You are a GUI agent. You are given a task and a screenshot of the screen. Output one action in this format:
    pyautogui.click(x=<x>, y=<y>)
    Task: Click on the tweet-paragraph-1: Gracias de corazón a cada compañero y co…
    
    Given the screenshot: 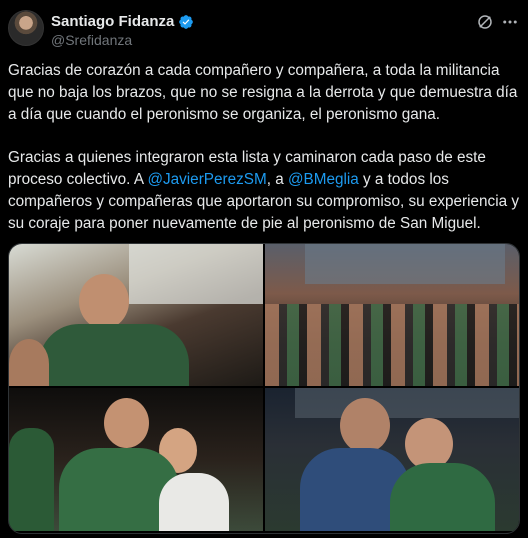 What is the action you would take?
    pyautogui.click(x=263, y=92)
    